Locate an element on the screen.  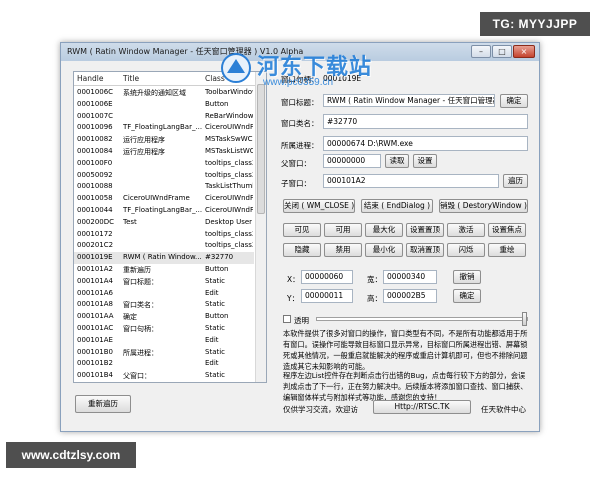
row-handle: 000201C2 is located at coordinates (95, 245).